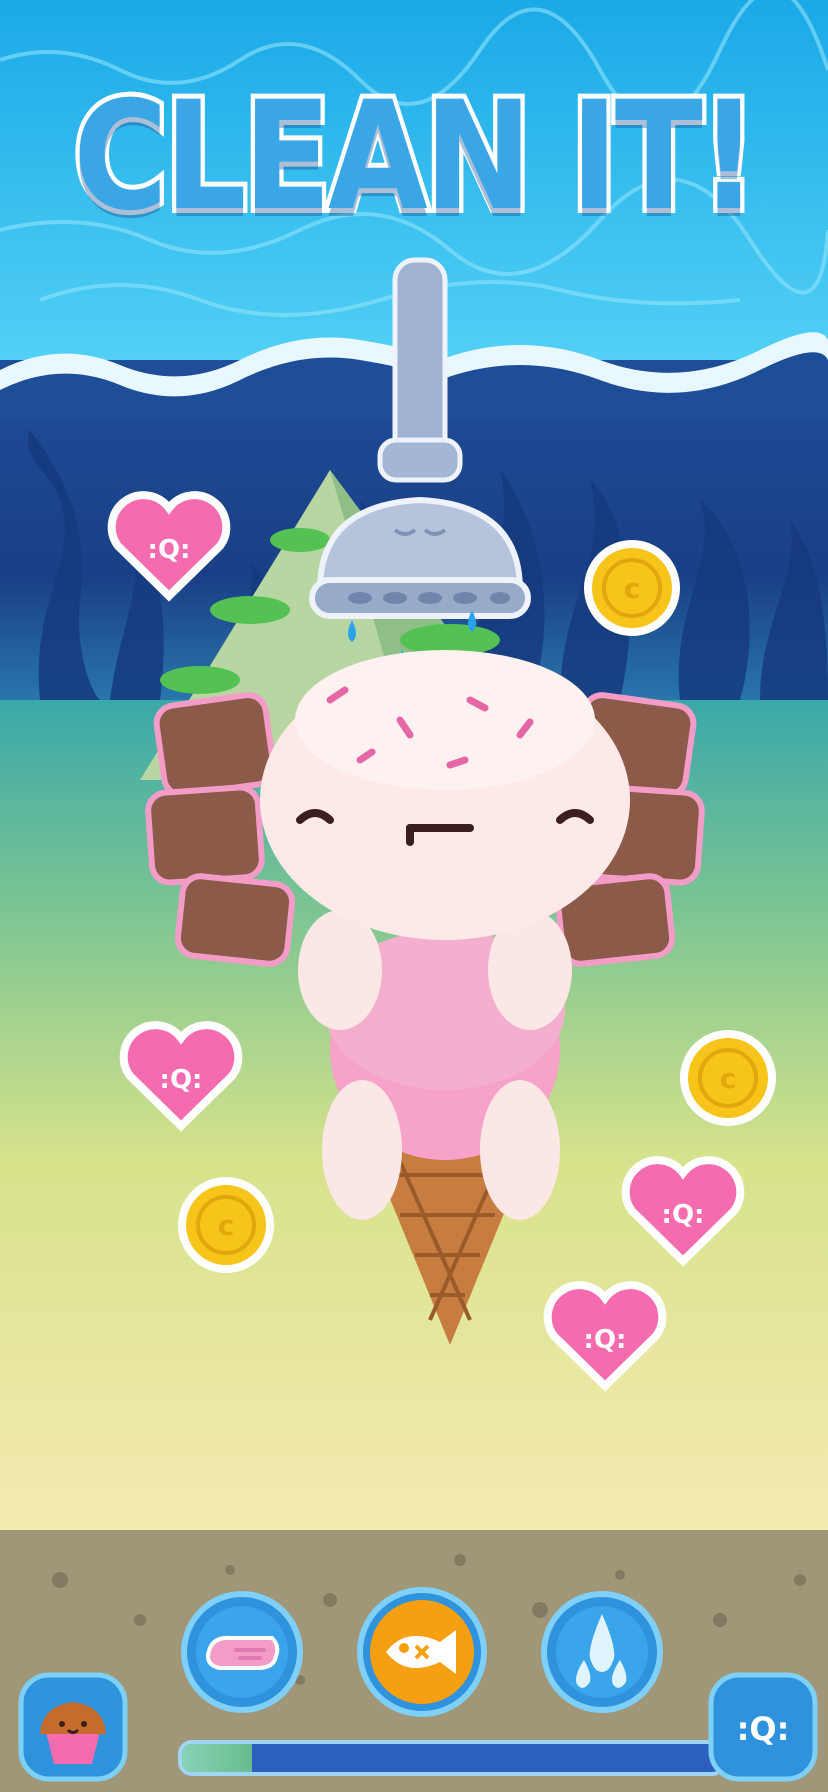 Image resolution: width=828 pixels, height=1792 pixels. I want to click on heart-token-icon: :Q:, so click(763, 1729).